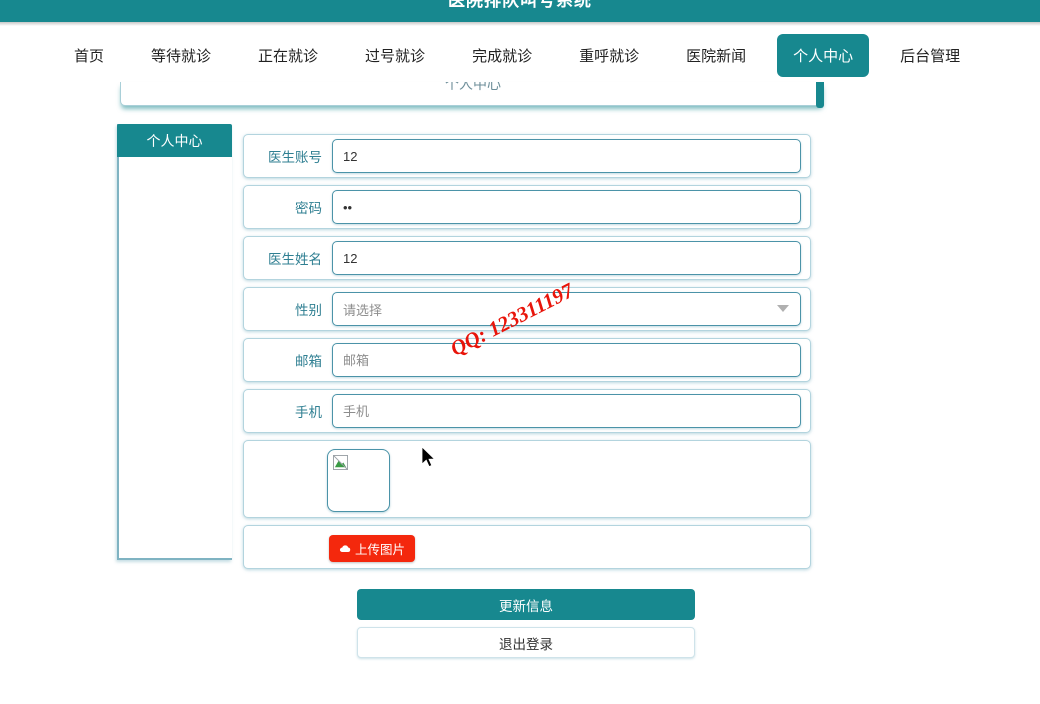 This screenshot has width=1040, height=704. I want to click on sidebar-item-label: 个人中心, so click(174, 140).